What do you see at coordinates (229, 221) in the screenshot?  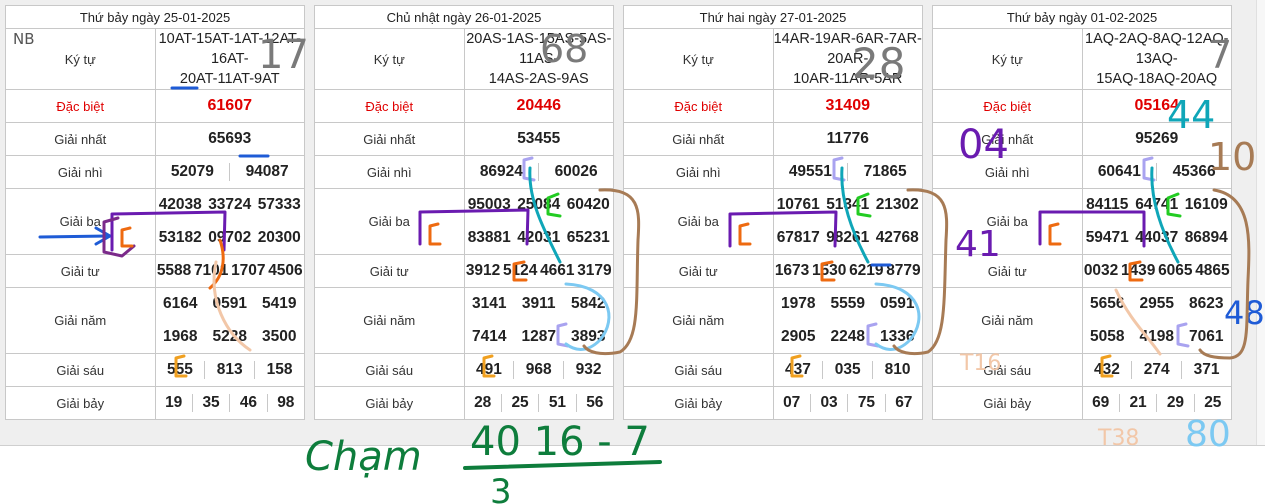 I see `prize-g3: 42038 33724 57333 53182 09702 20300` at bounding box center [229, 221].